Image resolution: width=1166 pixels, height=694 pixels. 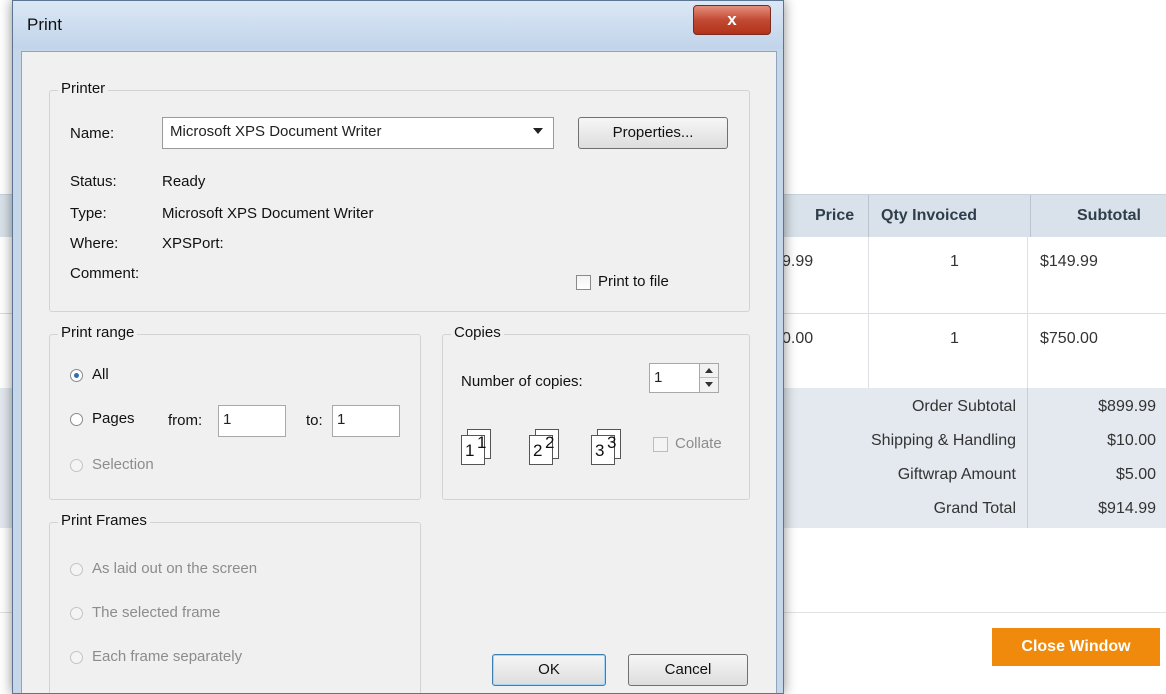 What do you see at coordinates (633, 281) in the screenshot?
I see `print-to-file-label: Print to file` at bounding box center [633, 281].